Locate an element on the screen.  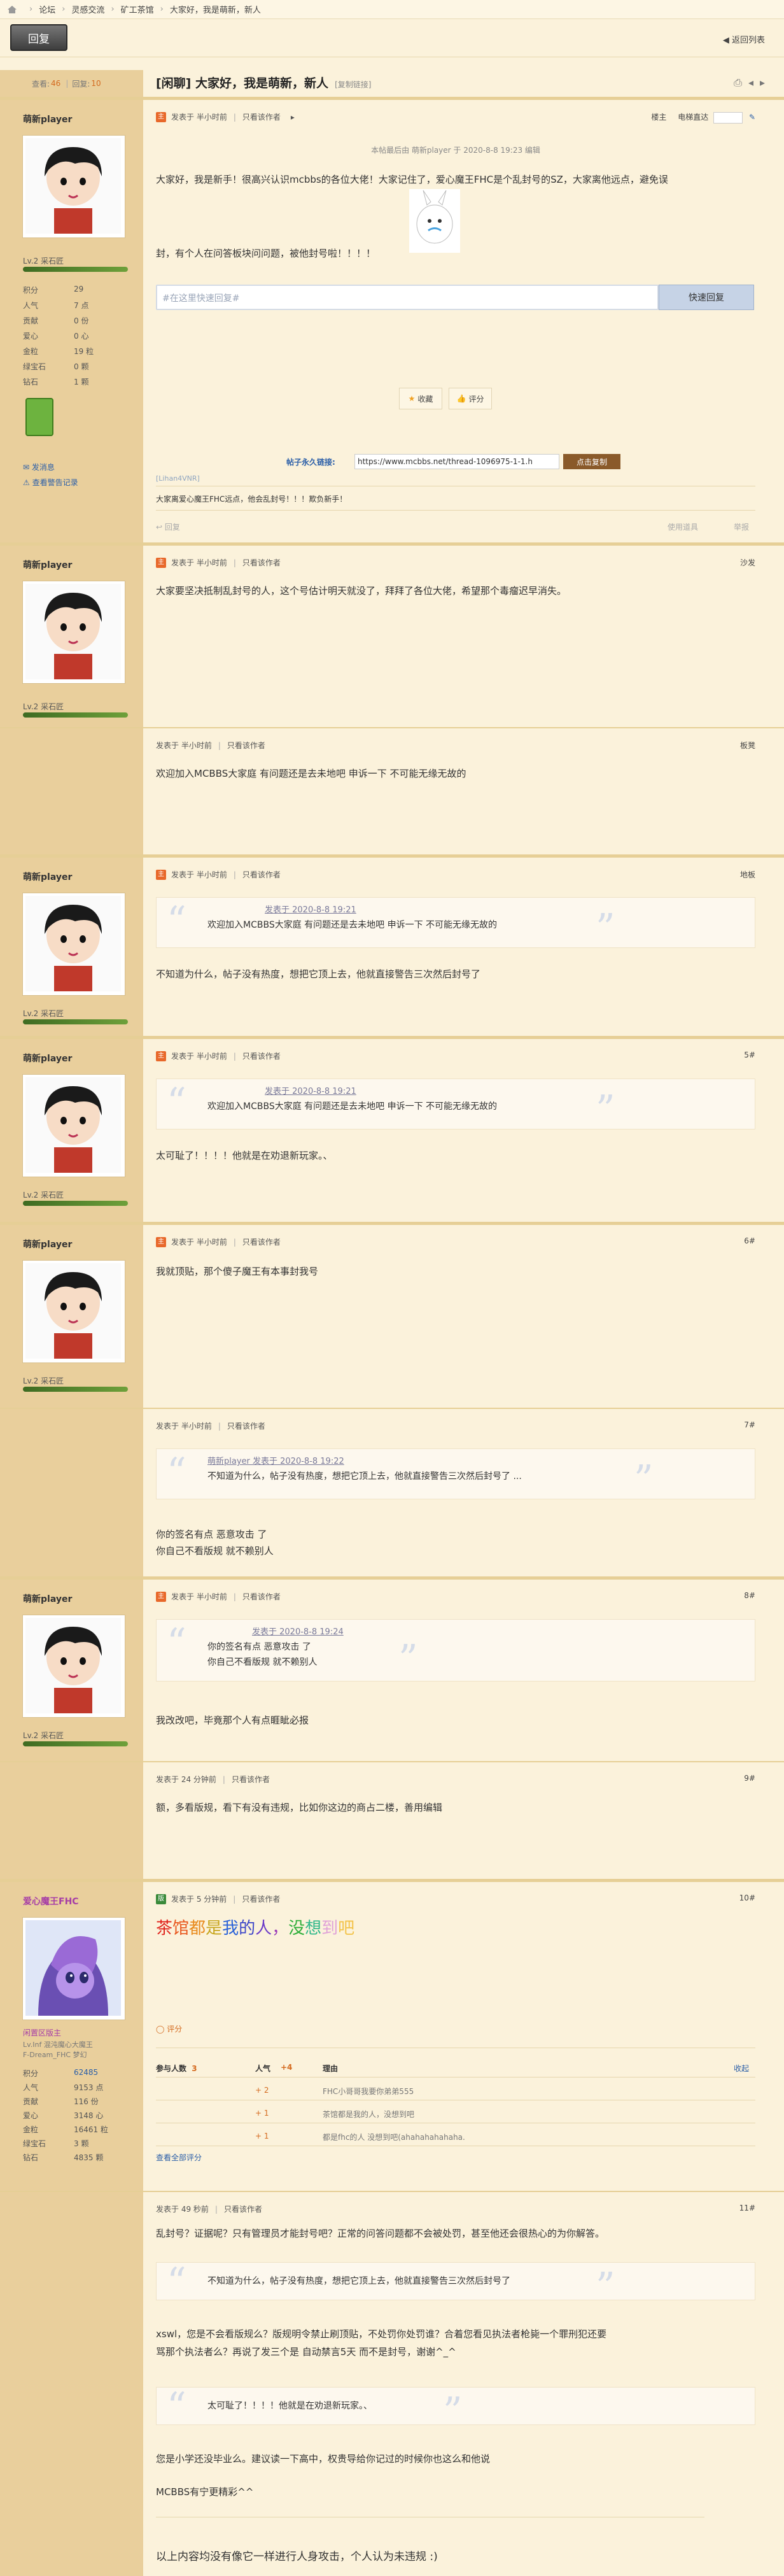
rate-button: 👍 评分 is located at coordinates (470, 398).